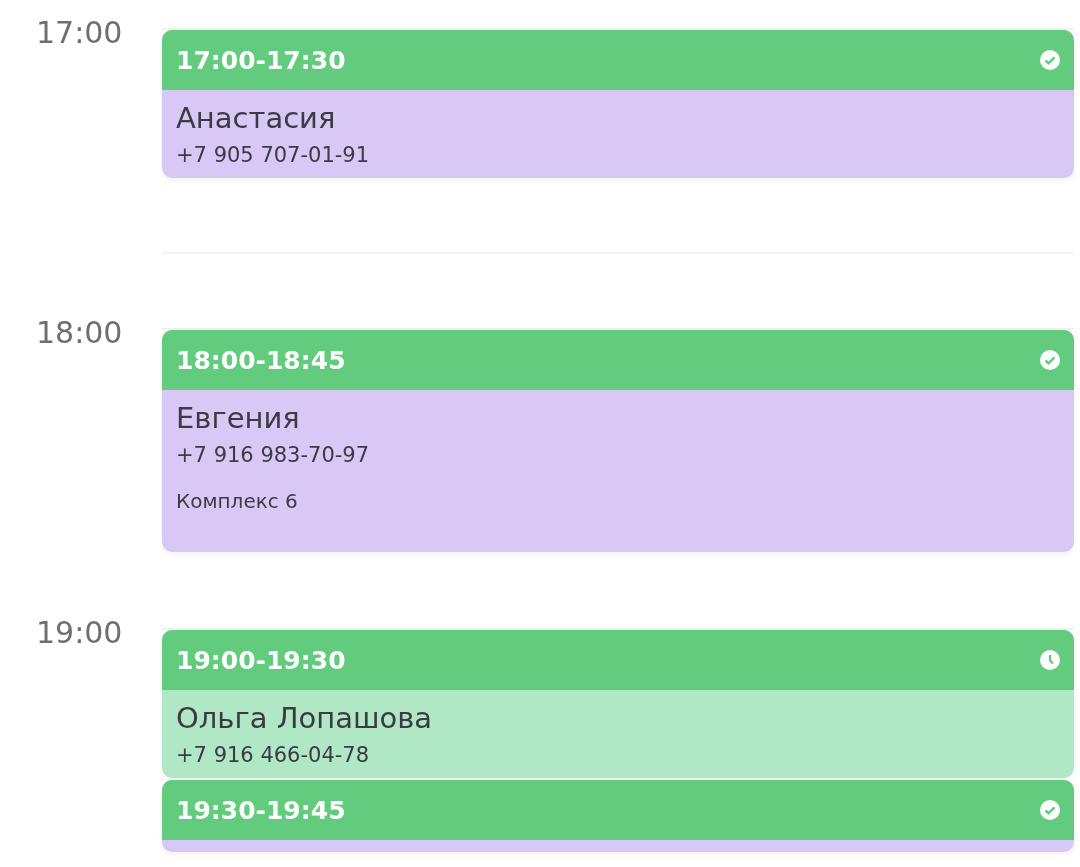 This screenshot has width=1080, height=867. What do you see at coordinates (79, 33) in the screenshot?
I see `hour-label: 17:00` at bounding box center [79, 33].